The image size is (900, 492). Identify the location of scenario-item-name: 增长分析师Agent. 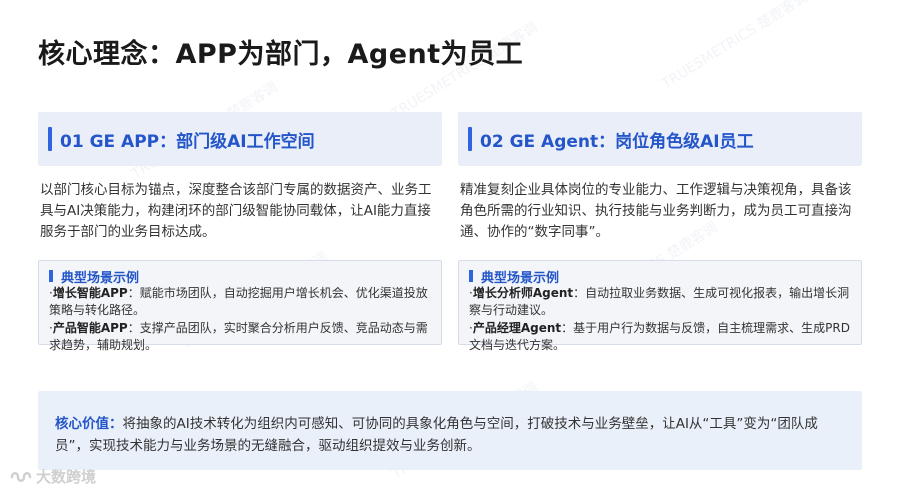
(523, 293).